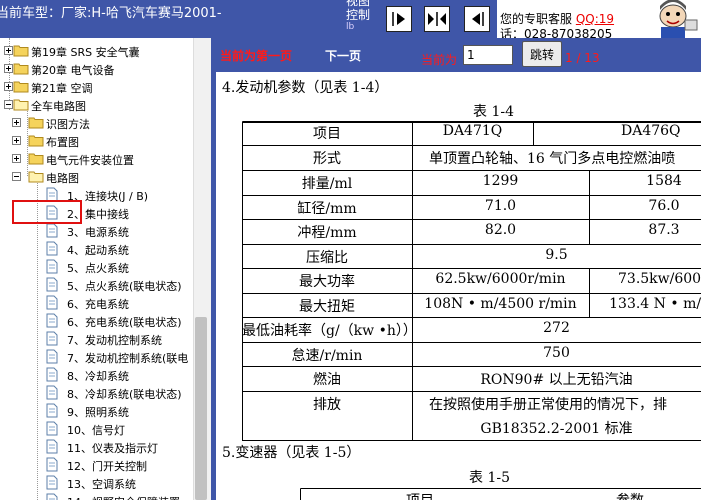 This screenshot has width=701, height=500. Describe the element at coordinates (107, 466) in the screenshot. I see `tree-item-label: 12、门开关控制` at that location.